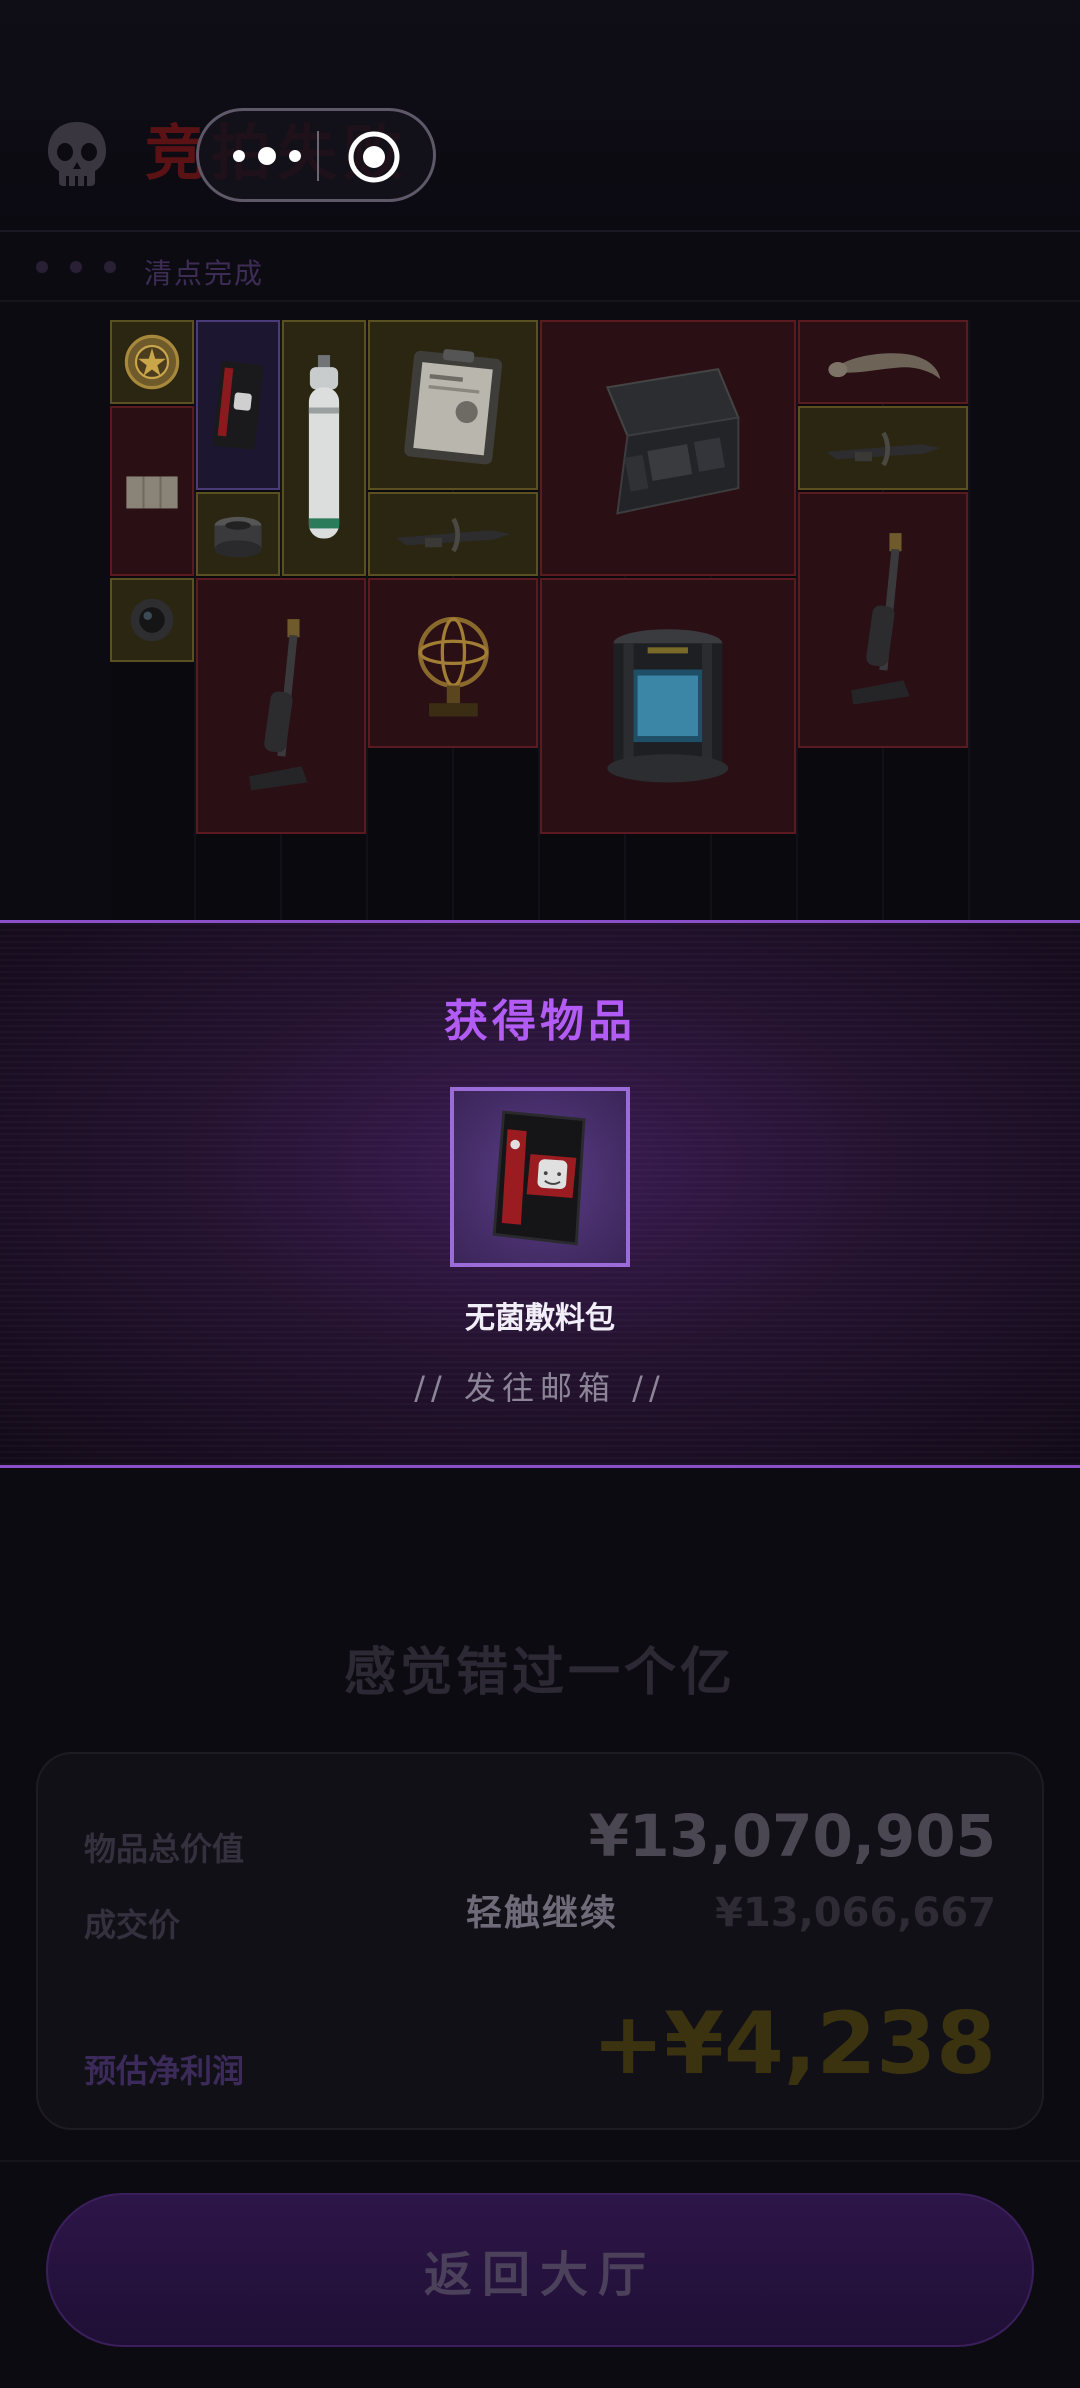  What do you see at coordinates (374, 157) in the screenshot?
I see `target-close-icon` at bounding box center [374, 157].